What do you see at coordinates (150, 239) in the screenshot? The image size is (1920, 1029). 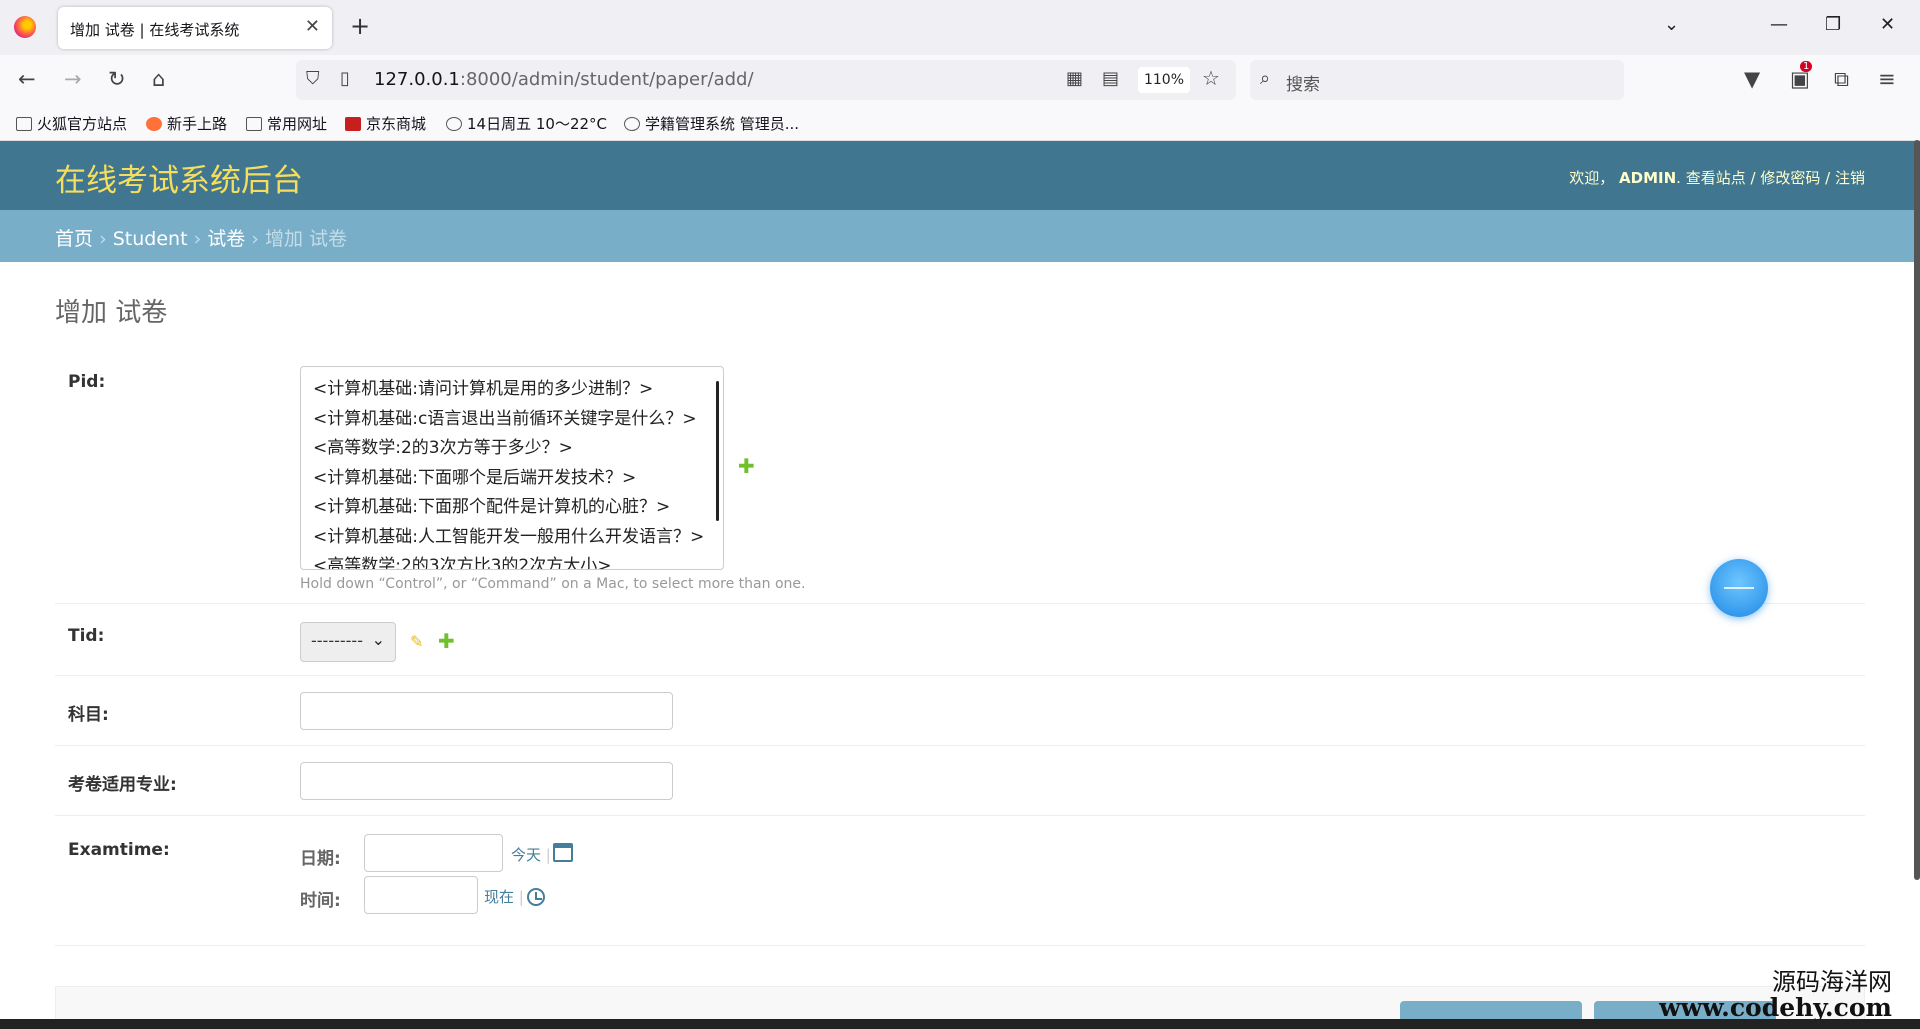 I see `breadcrumb-app: Student` at bounding box center [150, 239].